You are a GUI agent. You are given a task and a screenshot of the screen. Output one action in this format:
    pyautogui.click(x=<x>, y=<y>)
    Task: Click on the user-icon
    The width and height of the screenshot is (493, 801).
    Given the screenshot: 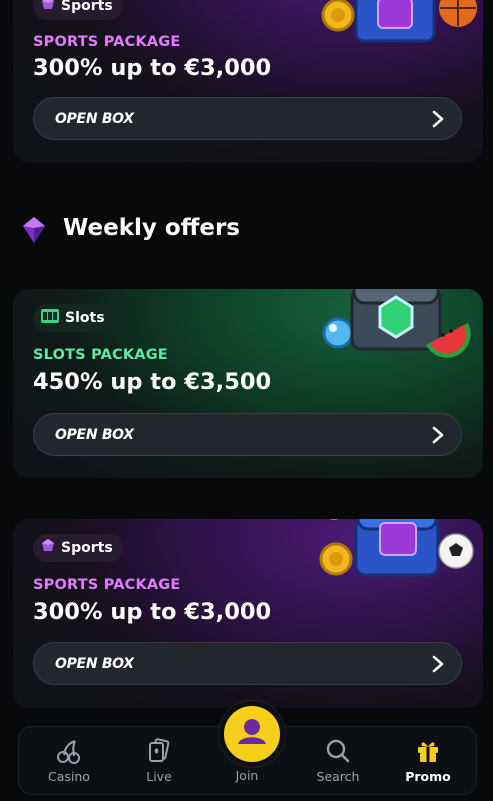 What is the action you would take?
    pyautogui.click(x=252, y=731)
    